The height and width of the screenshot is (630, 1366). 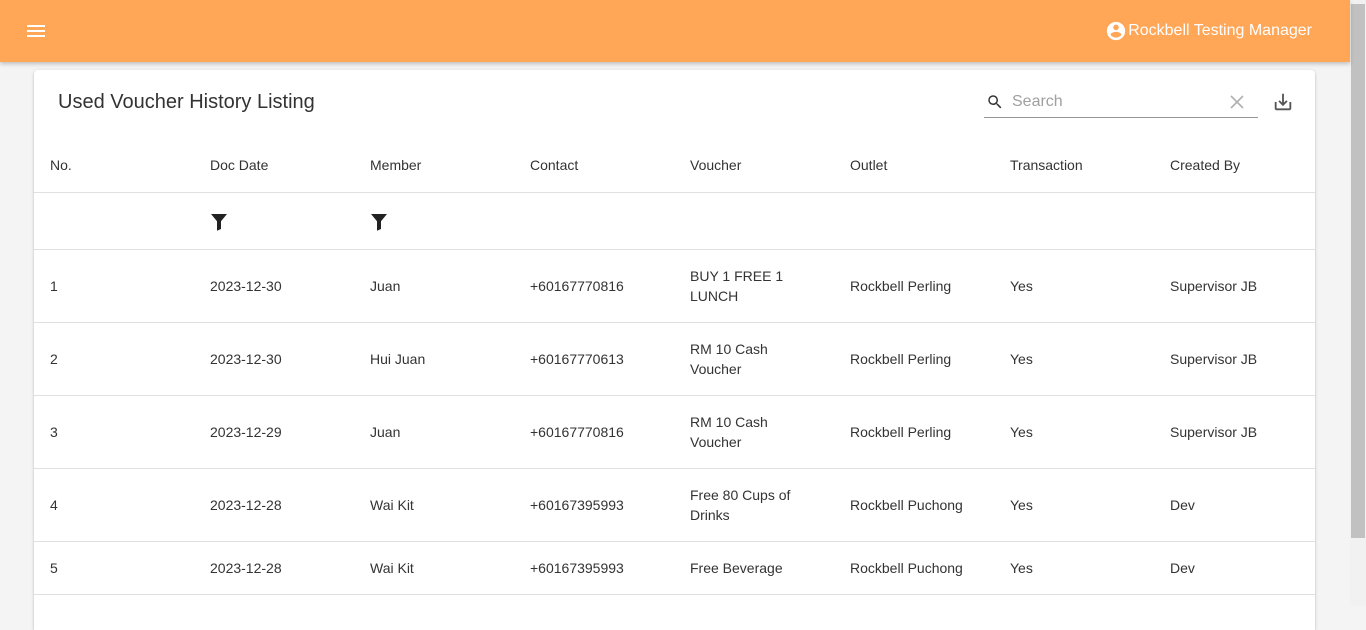 I want to click on download-icon, so click(x=1283, y=104).